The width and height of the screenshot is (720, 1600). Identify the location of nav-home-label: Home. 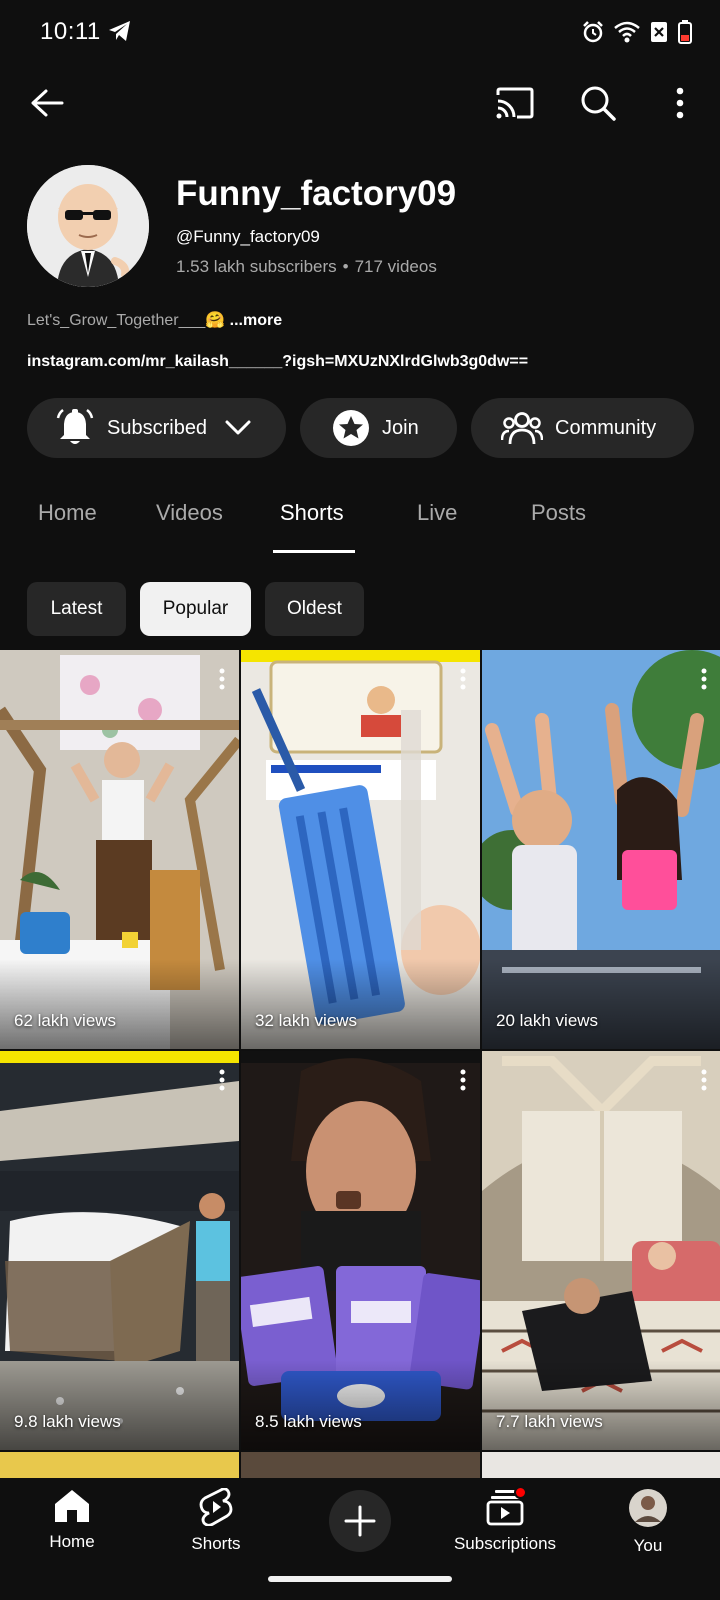
(72, 1541).